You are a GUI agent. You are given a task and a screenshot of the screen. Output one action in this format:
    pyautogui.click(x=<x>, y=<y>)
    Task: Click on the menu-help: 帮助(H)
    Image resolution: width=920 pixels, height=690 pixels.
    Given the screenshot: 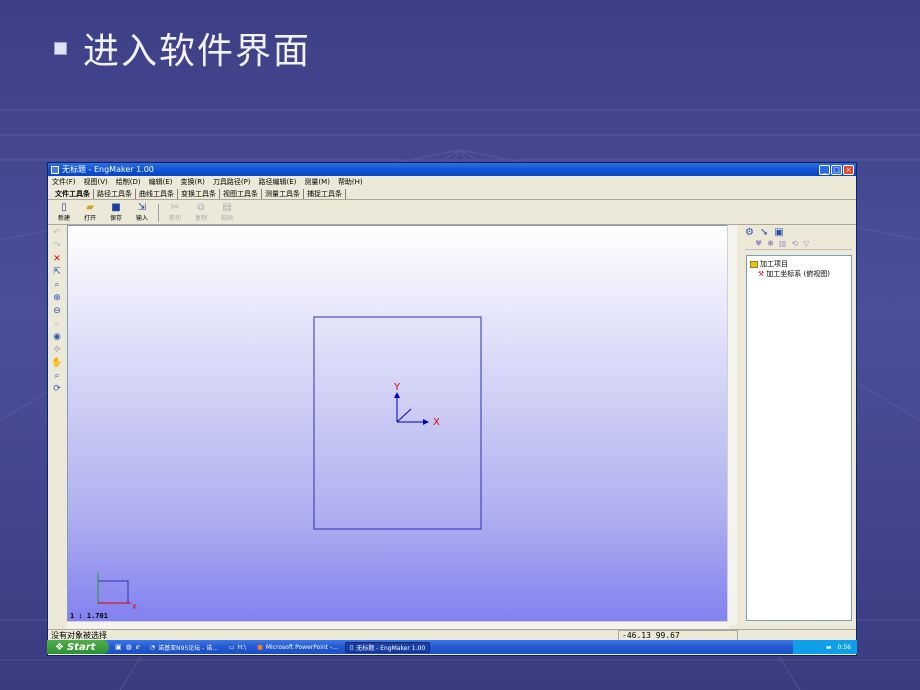 What is the action you would take?
    pyautogui.click(x=350, y=182)
    